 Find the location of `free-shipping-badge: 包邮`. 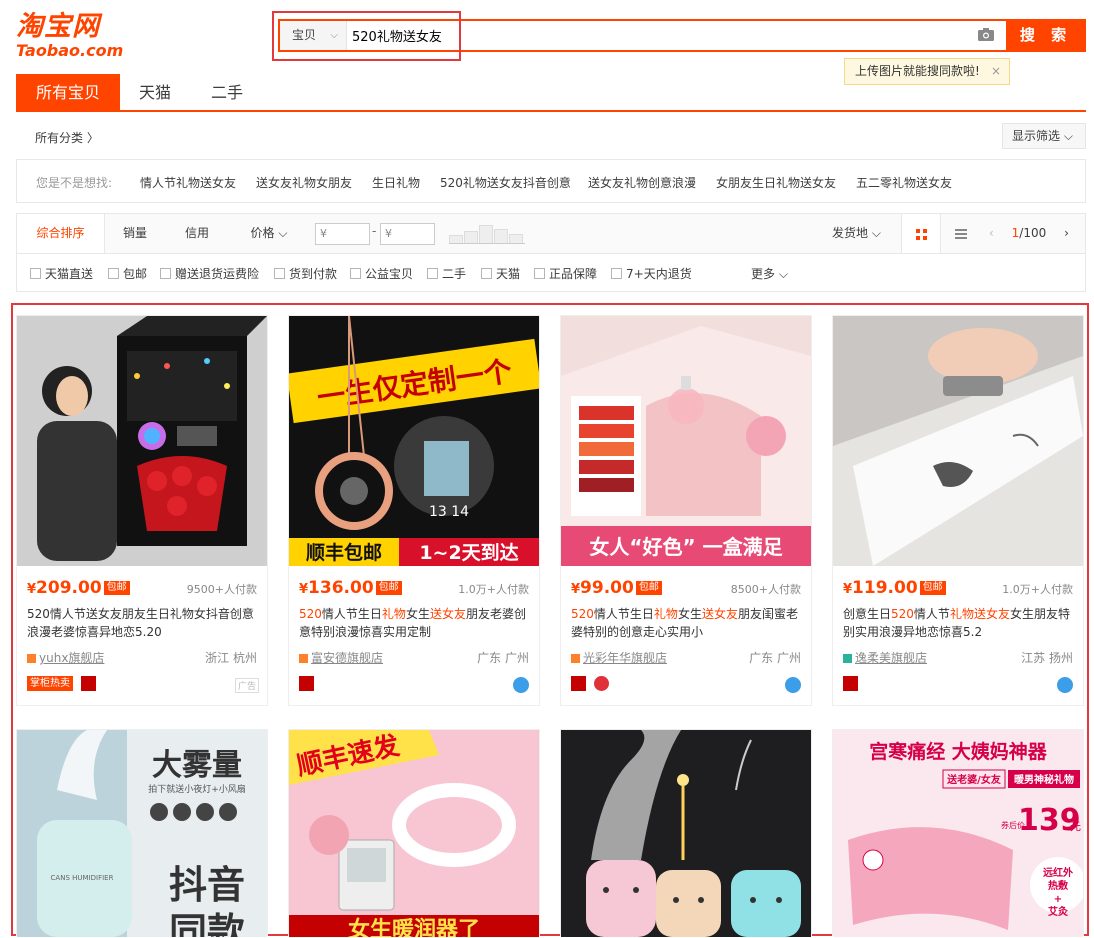

free-shipping-badge: 包邮 is located at coordinates (648, 588).